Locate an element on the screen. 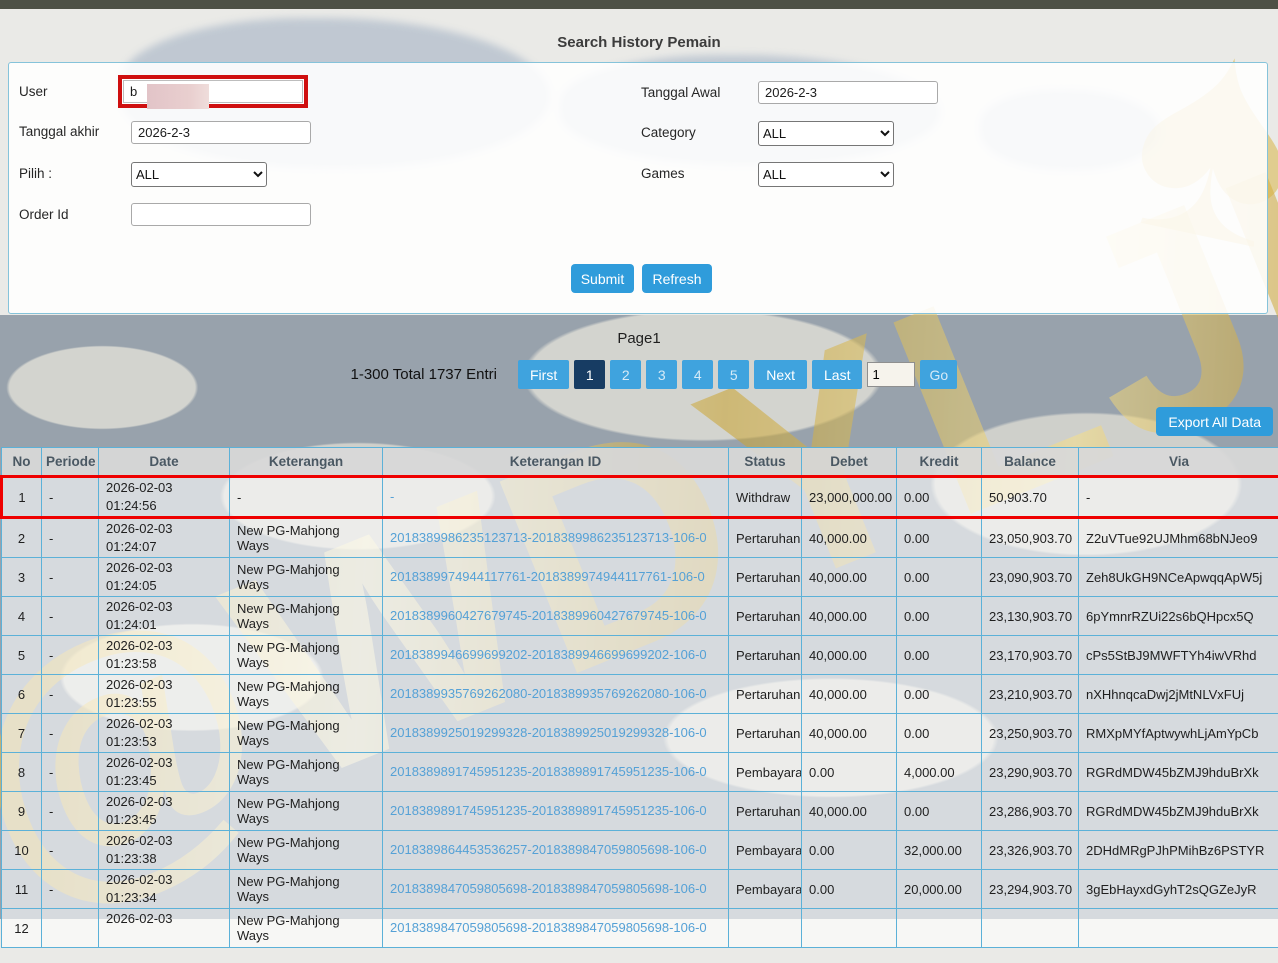  column-header-no: No is located at coordinates (22, 462).